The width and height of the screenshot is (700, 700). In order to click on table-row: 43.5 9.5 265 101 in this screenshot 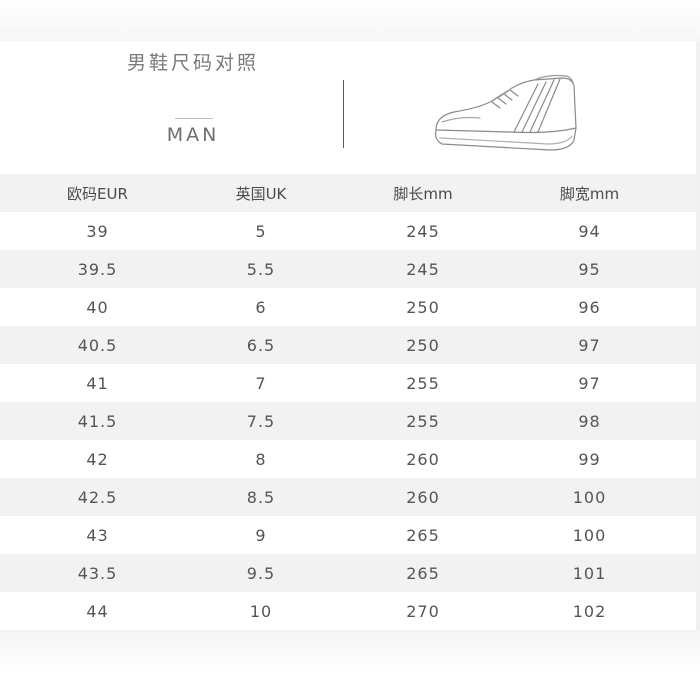, I will do `click(348, 573)`.